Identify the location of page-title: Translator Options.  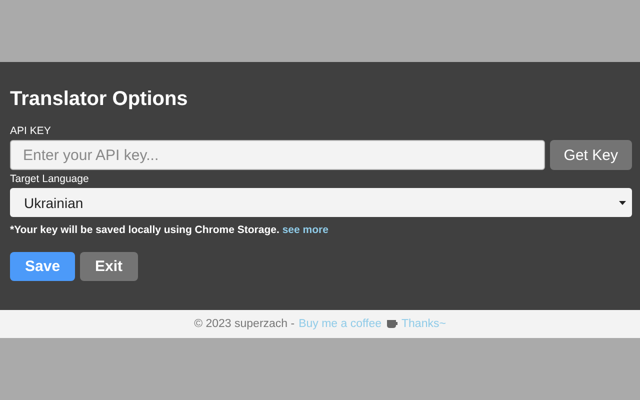
(99, 99).